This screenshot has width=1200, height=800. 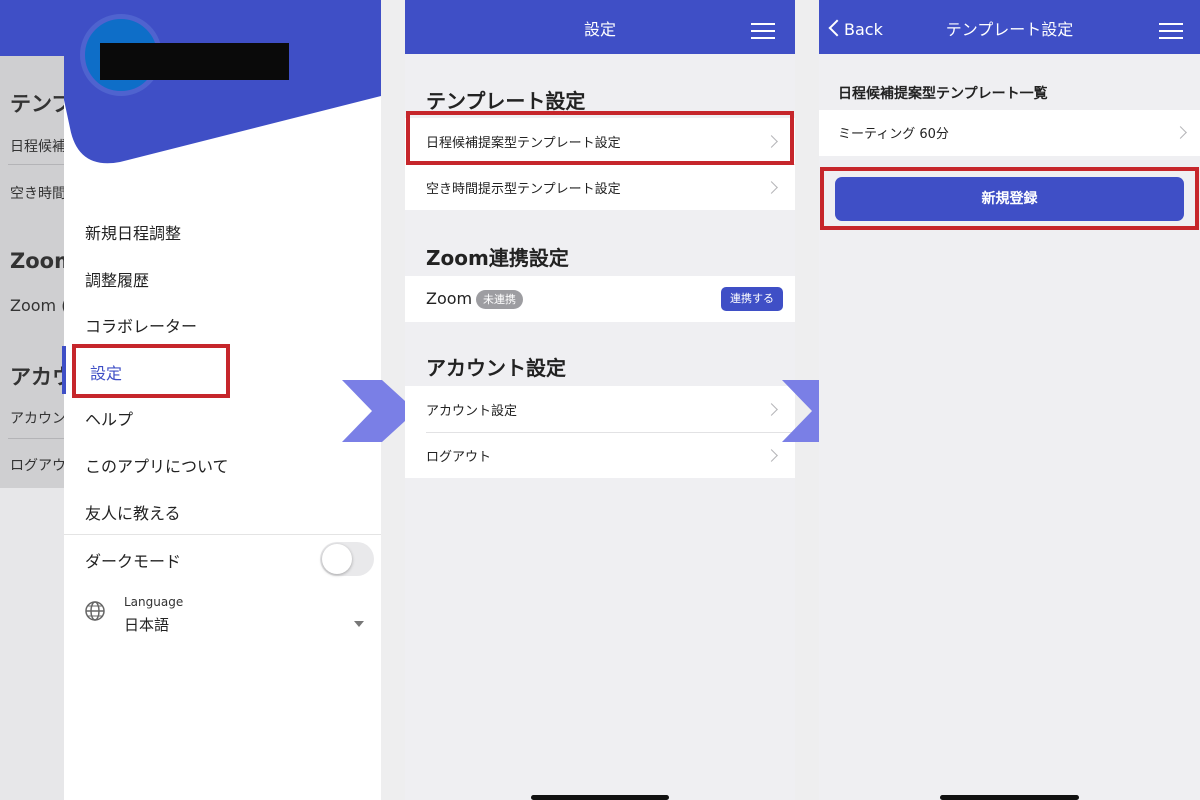 I want to click on redacted-user-name, so click(x=194, y=61).